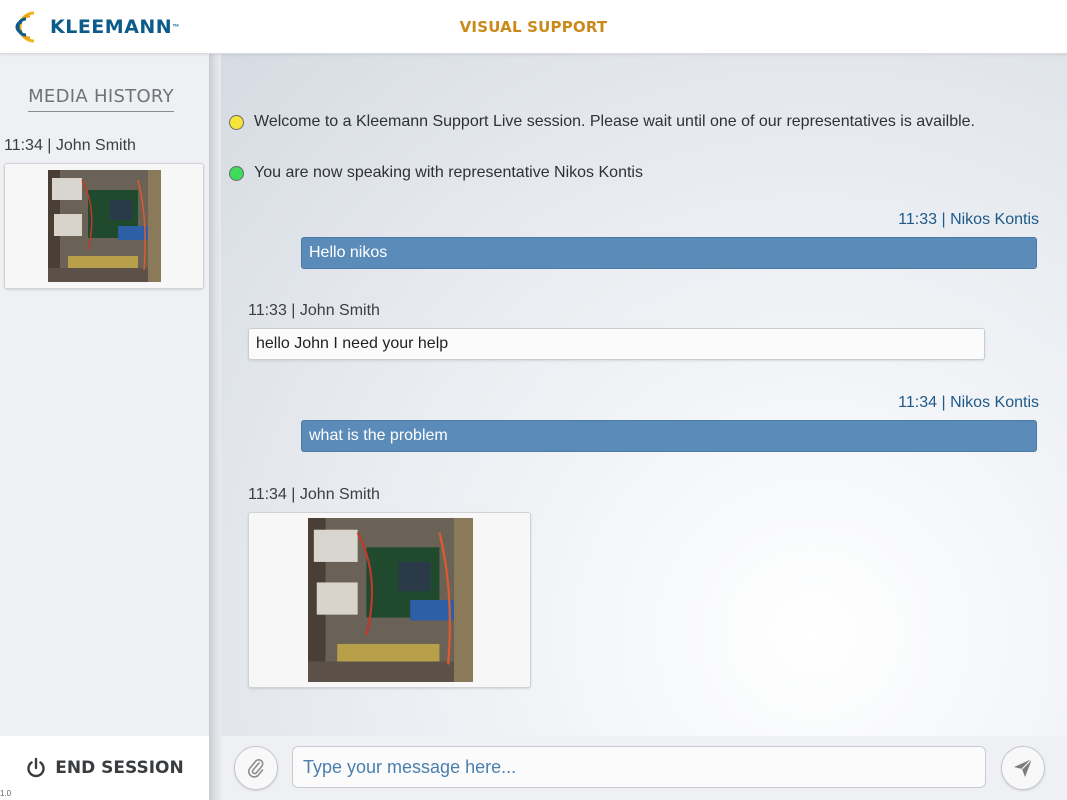 The width and height of the screenshot is (1067, 800). What do you see at coordinates (968, 402) in the screenshot?
I see `message-meta: 11:34 | Nikos Kontis` at bounding box center [968, 402].